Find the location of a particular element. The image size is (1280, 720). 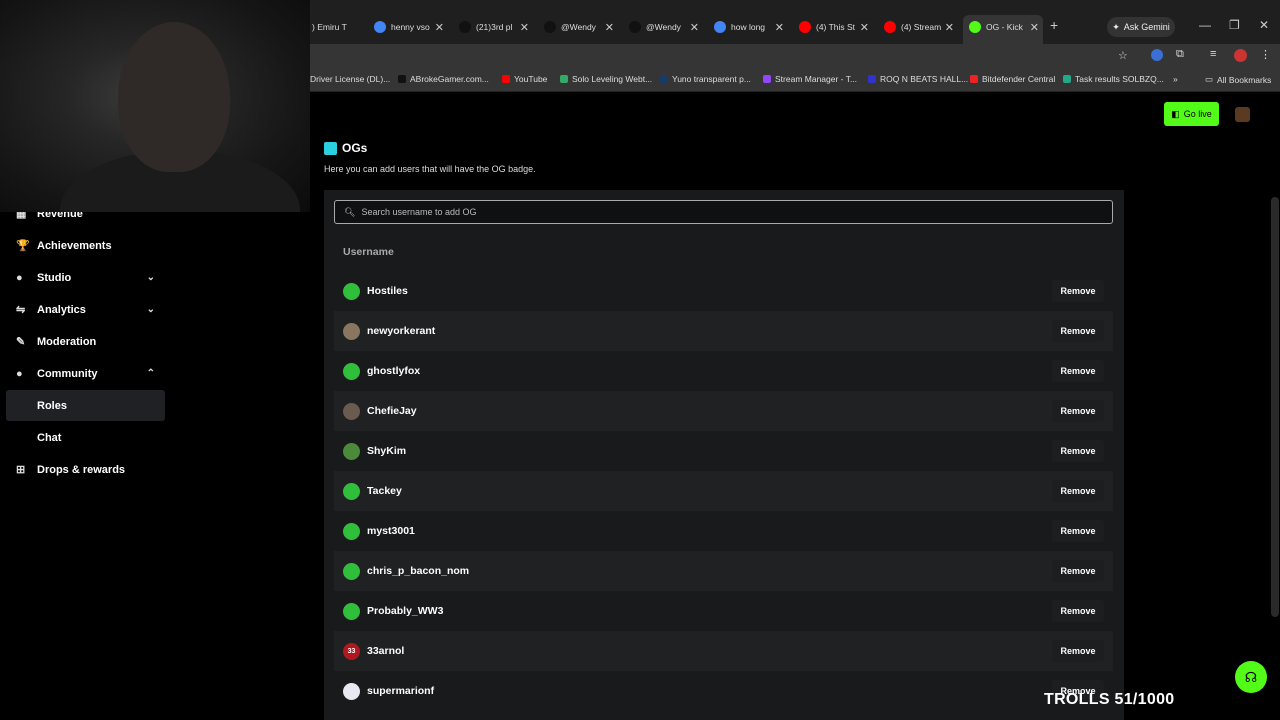

user-avatar is located at coordinates (1242, 114).